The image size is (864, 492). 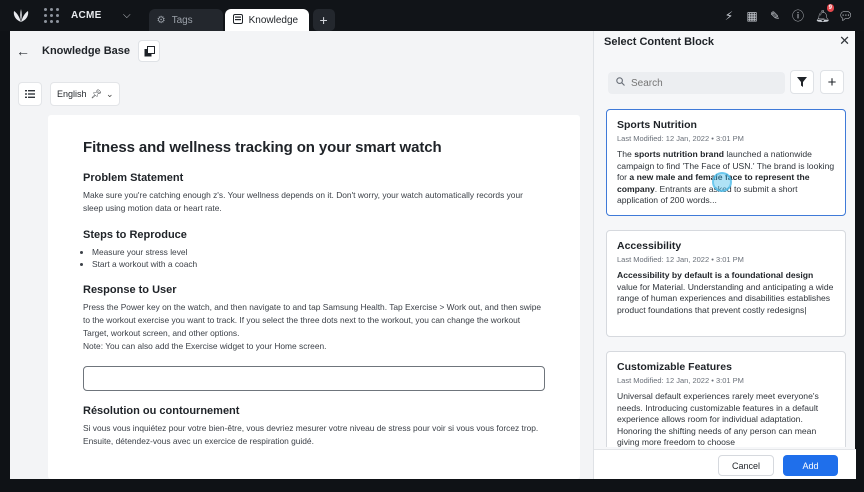 What do you see at coordinates (830, 7) in the screenshot?
I see `notification-badge: 9` at bounding box center [830, 7].